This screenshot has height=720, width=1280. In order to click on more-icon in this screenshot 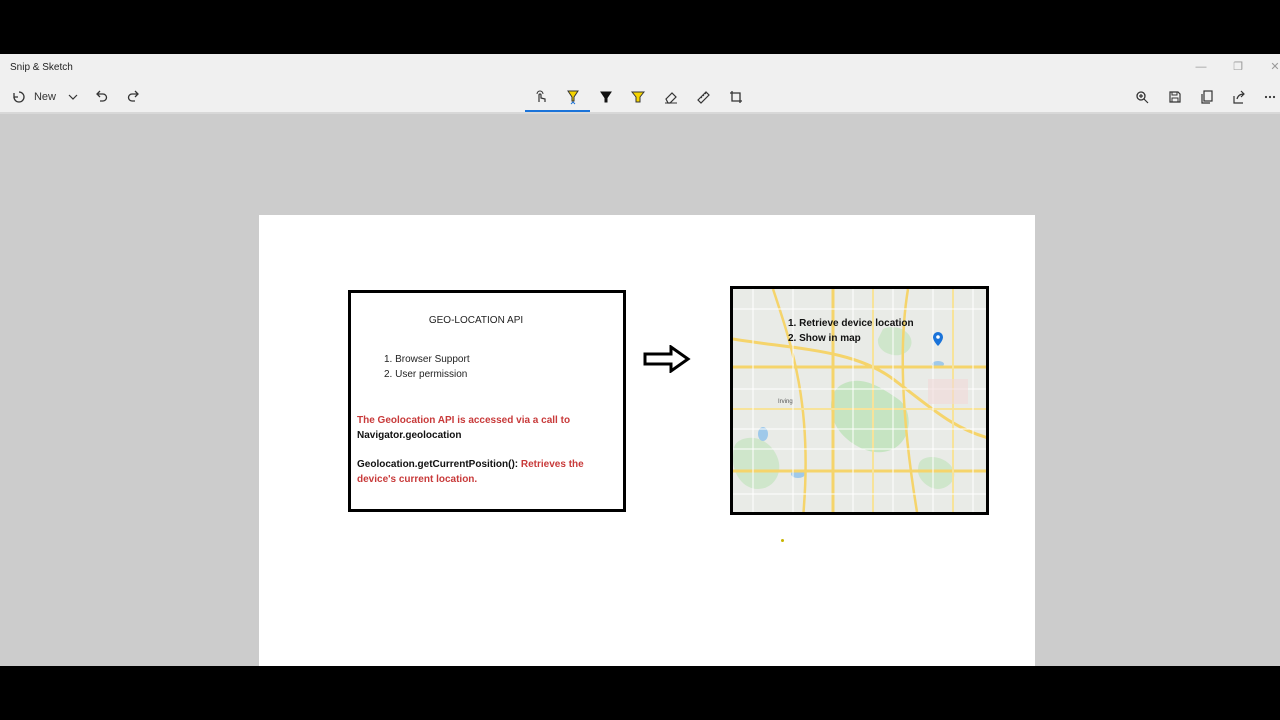, I will do `click(1270, 97)`.